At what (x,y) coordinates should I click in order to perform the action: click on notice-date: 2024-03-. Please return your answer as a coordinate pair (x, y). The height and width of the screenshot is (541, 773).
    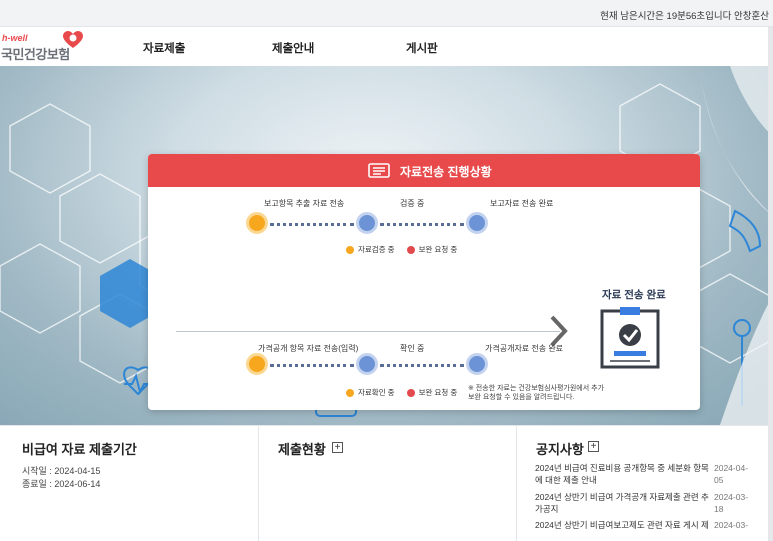
    Looking at the image, I should click on (731, 525).